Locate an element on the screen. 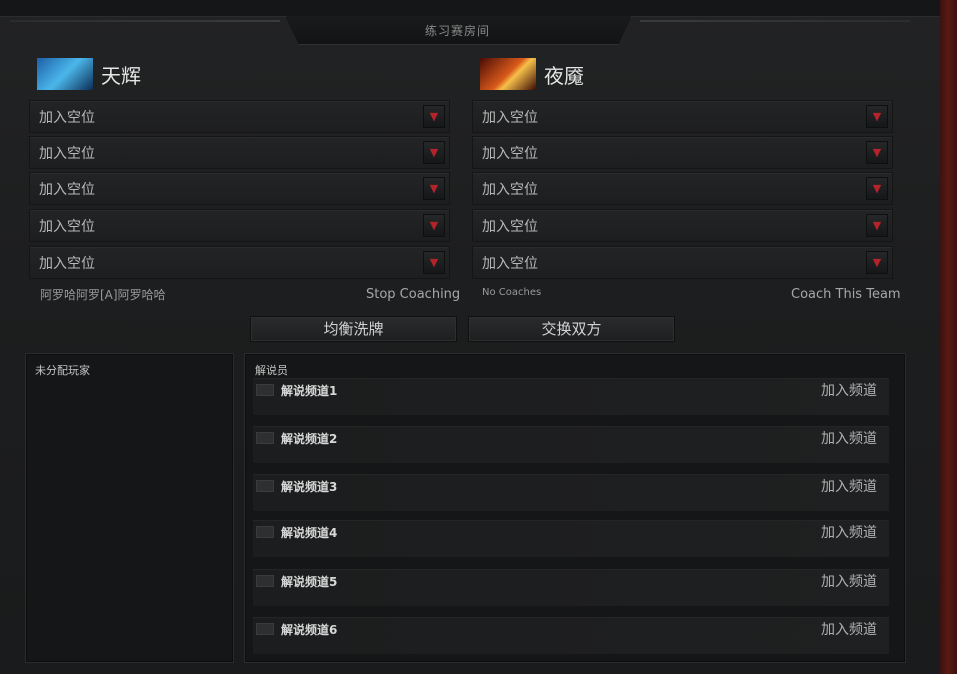  dire-team-icon is located at coordinates (508, 74).